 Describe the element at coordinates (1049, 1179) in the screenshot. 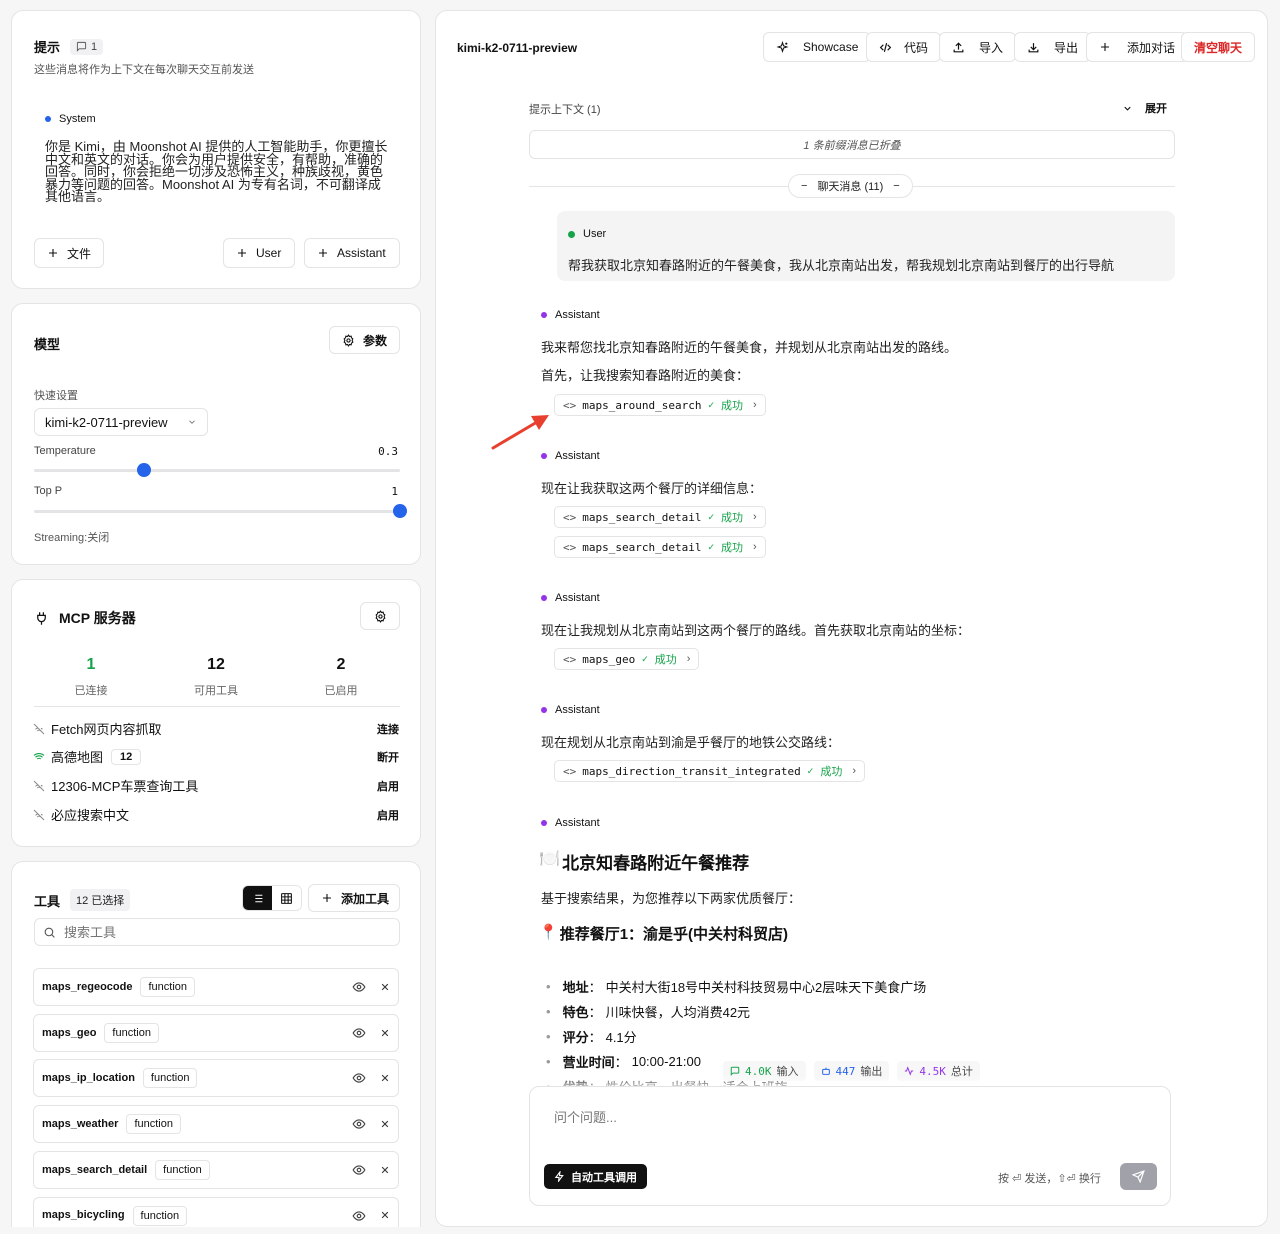

I see `send-hint: 按 ⏎ 发送，⇧⏎ 换行` at that location.